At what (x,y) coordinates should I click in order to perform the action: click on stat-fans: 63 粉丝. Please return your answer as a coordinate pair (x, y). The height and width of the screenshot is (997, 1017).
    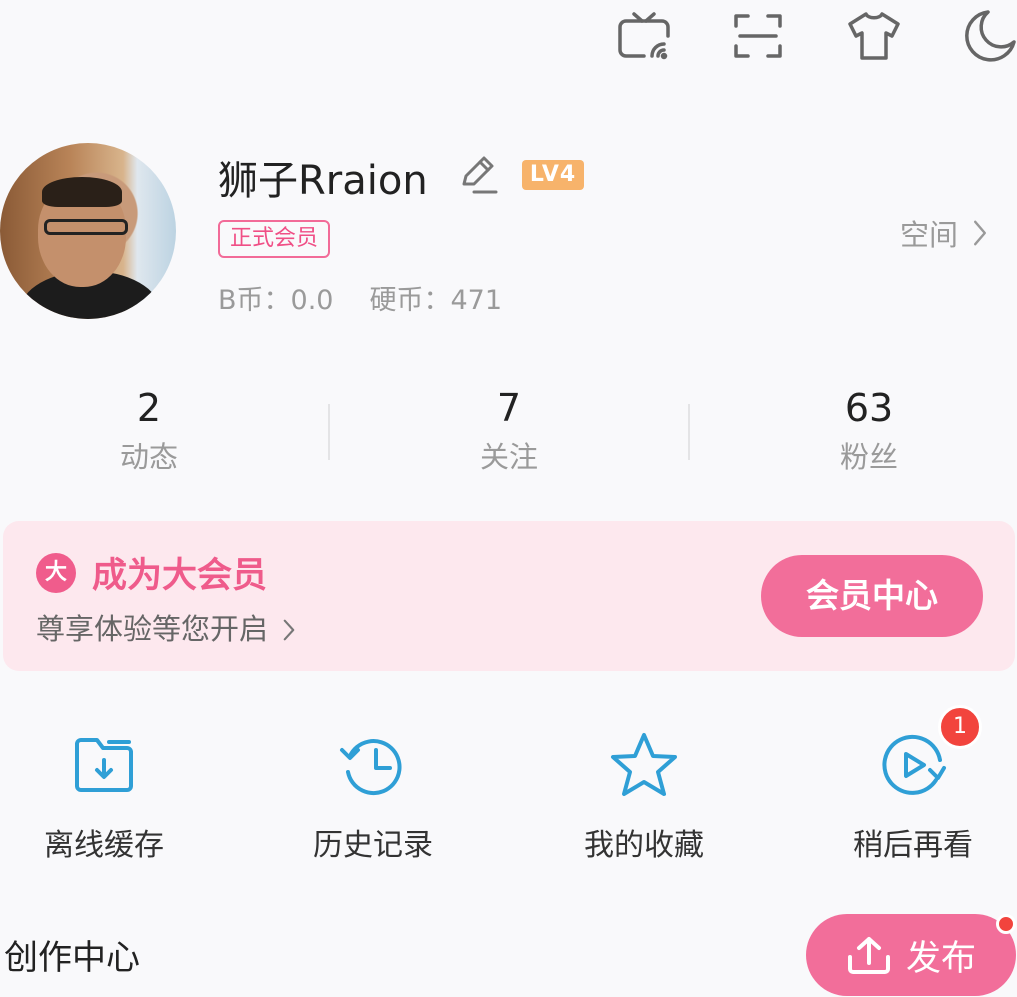
    Looking at the image, I should click on (869, 431).